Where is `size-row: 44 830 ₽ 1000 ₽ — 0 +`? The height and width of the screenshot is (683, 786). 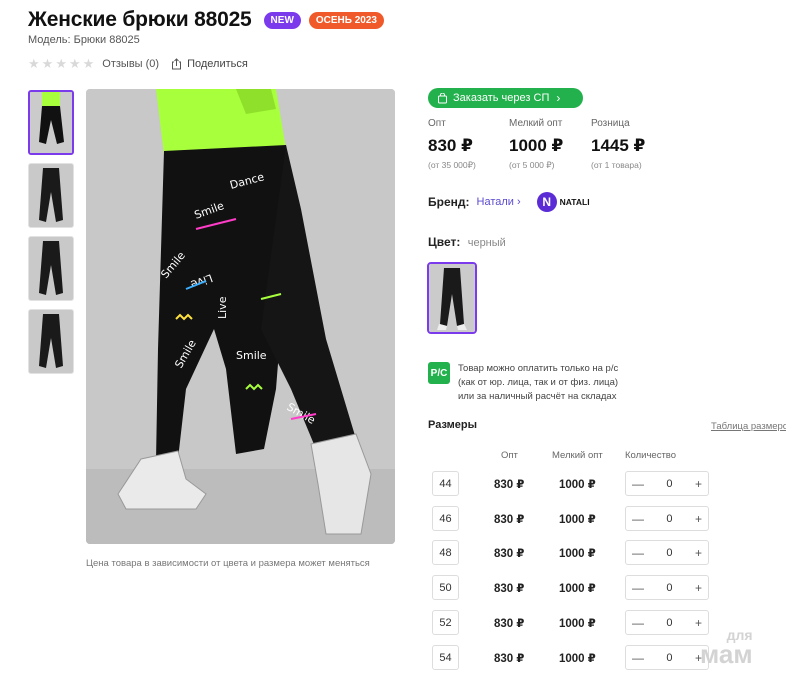
size-row: 44 830 ₽ 1000 ₽ — 0 + is located at coordinates (607, 484).